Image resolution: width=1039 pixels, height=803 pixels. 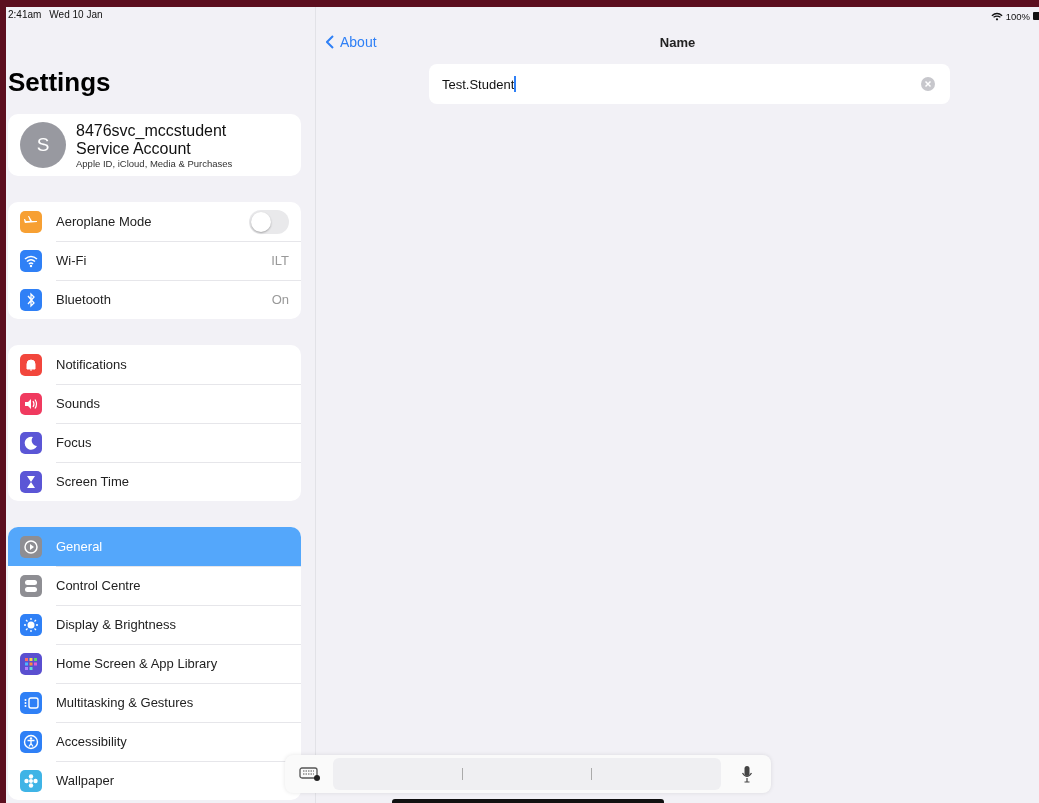 What do you see at coordinates (125, 702) in the screenshot?
I see `row-label: Multitasking & Gestures` at bounding box center [125, 702].